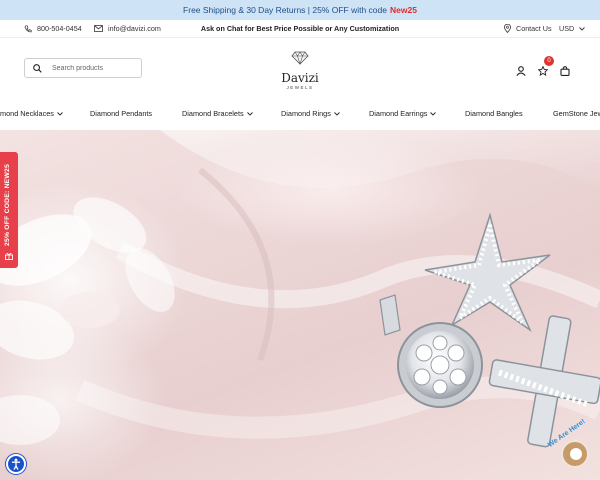 This screenshot has width=600, height=480. I want to click on nav-item-earrings: Diamond Earrings, so click(403, 113).